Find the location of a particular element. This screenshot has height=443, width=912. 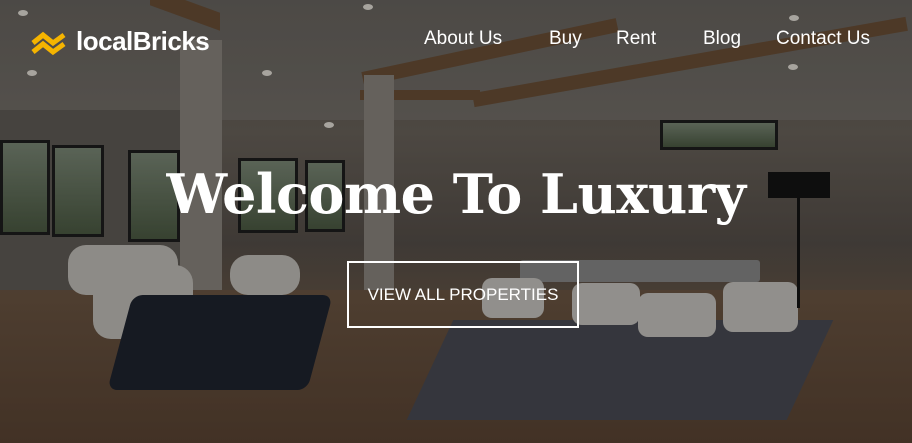

nav-link-about-us: About Us is located at coordinates (463, 39).